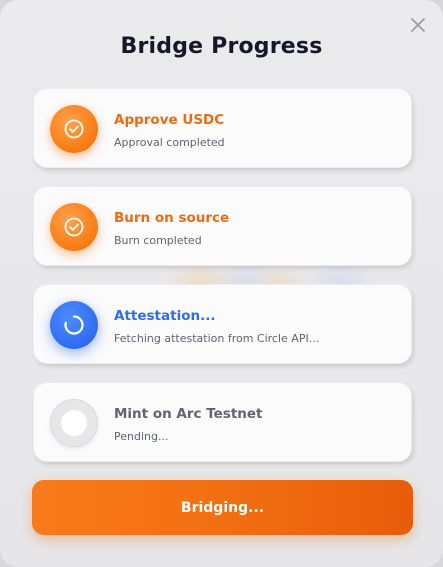  Describe the element at coordinates (188, 414) in the screenshot. I see `step-title: Mint on Arc Testnet` at that location.